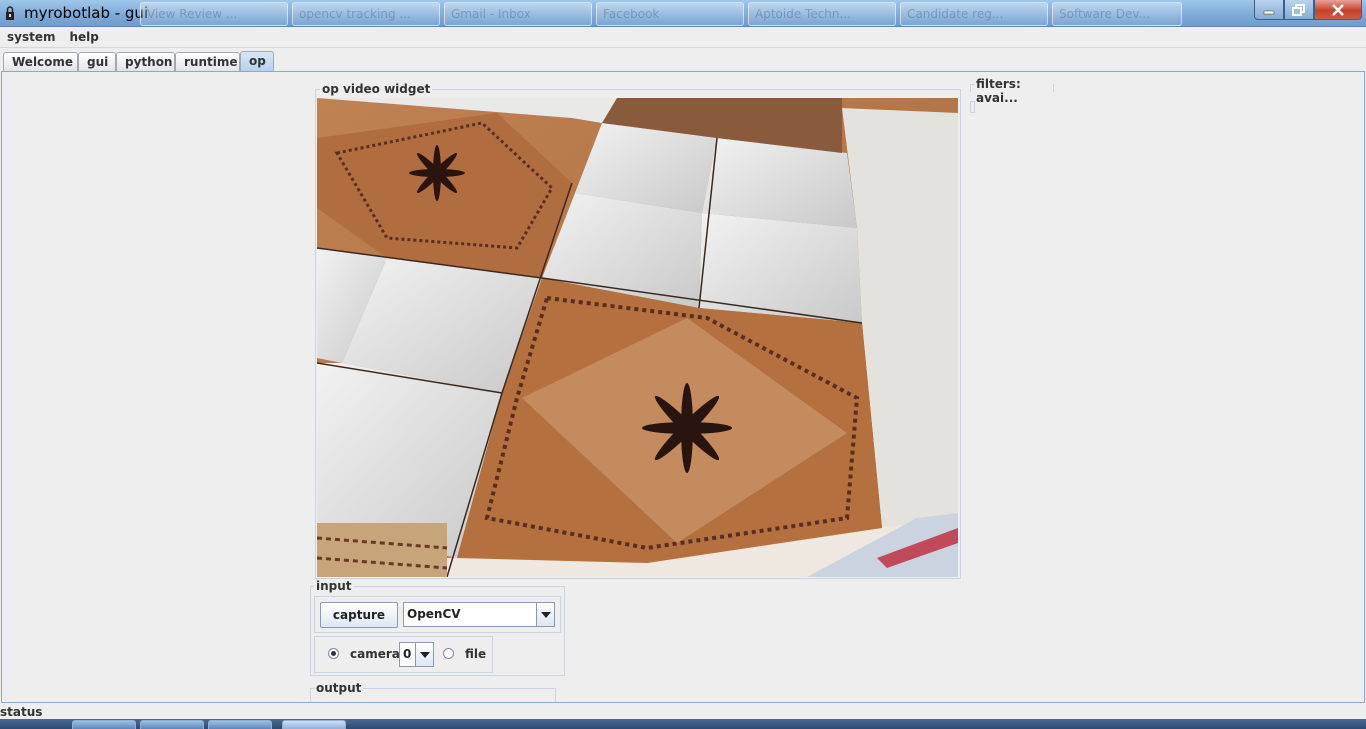 The height and width of the screenshot is (729, 1366). What do you see at coordinates (145, 61) in the screenshot?
I see `tab-python: python` at bounding box center [145, 61].